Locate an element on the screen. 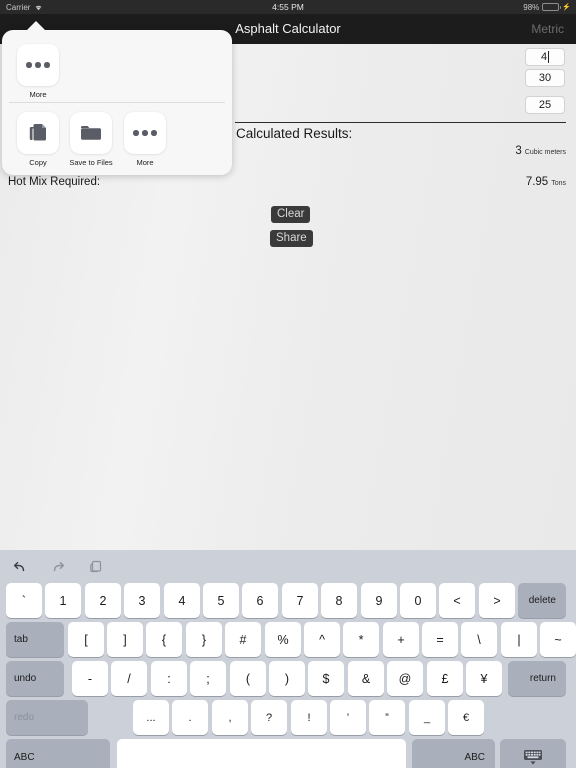  key-pound: £ is located at coordinates (445, 678).